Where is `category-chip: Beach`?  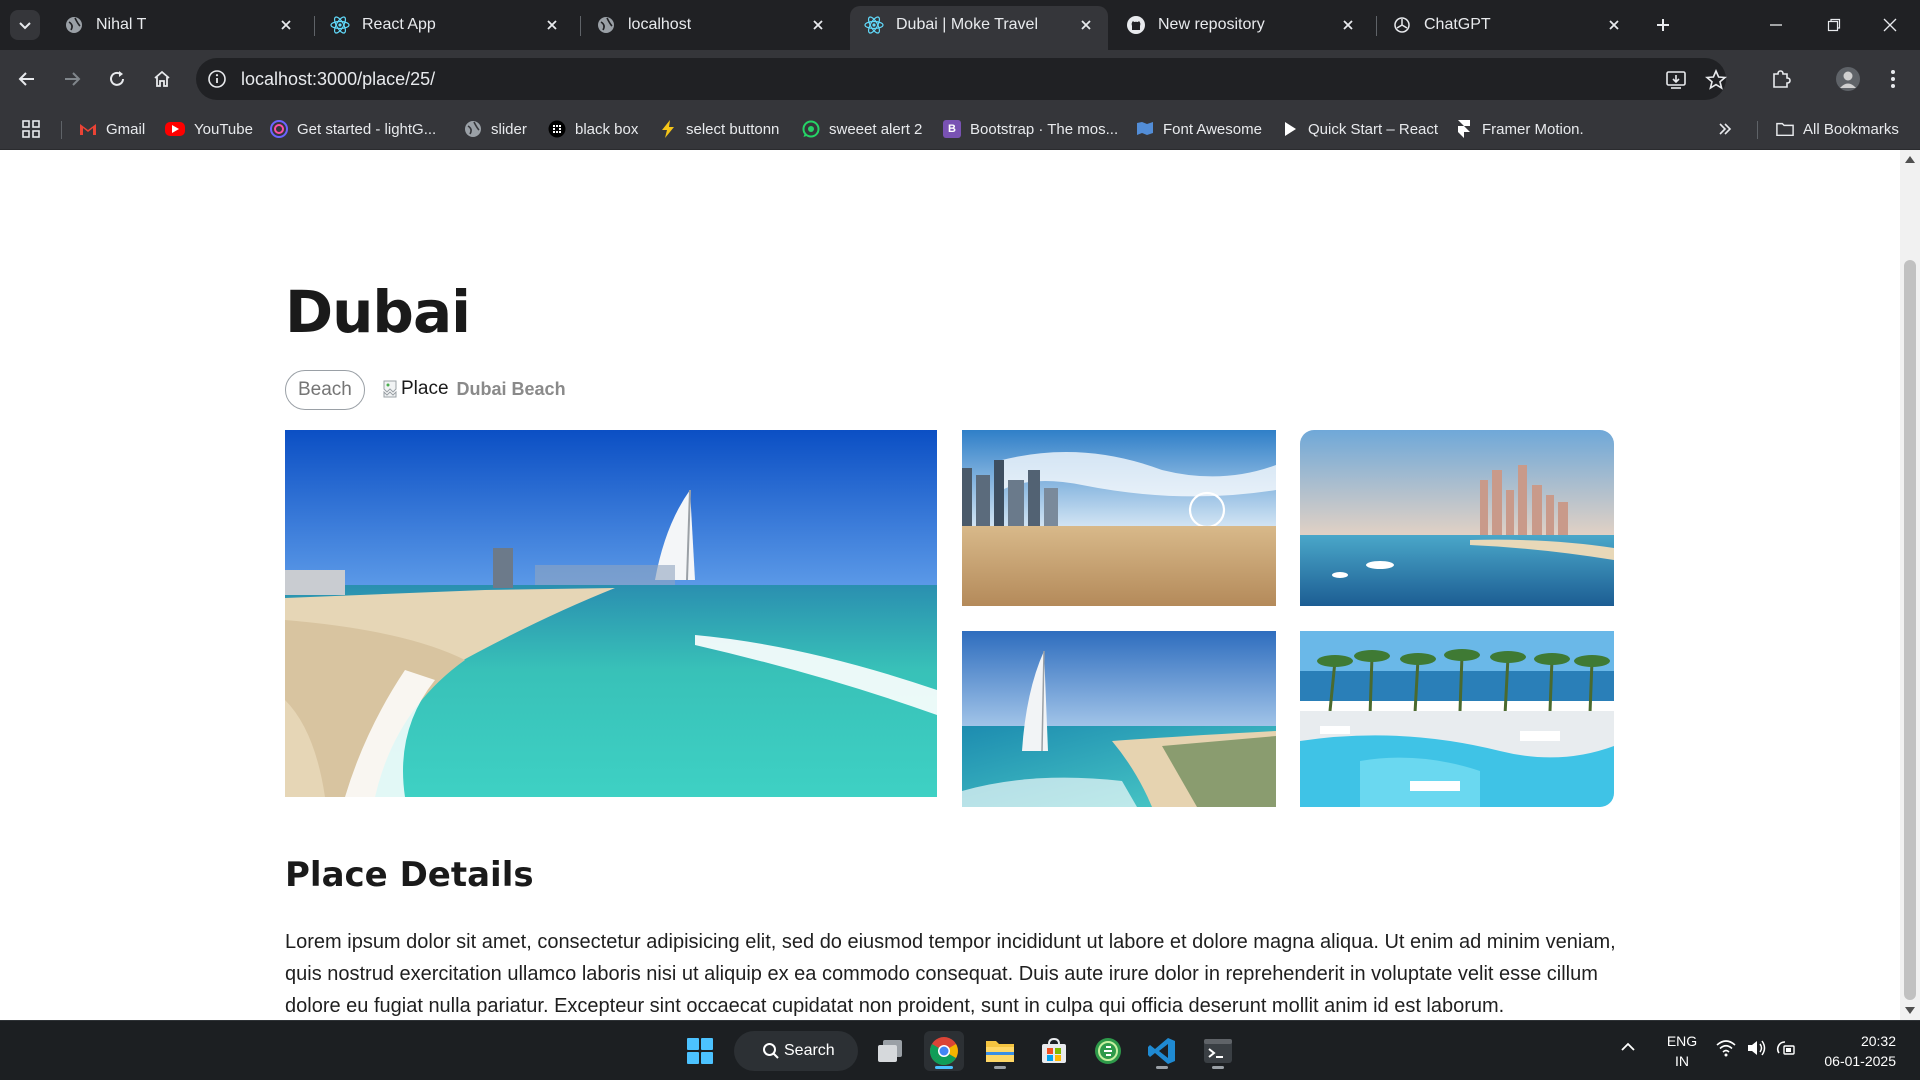 category-chip: Beach is located at coordinates (325, 390).